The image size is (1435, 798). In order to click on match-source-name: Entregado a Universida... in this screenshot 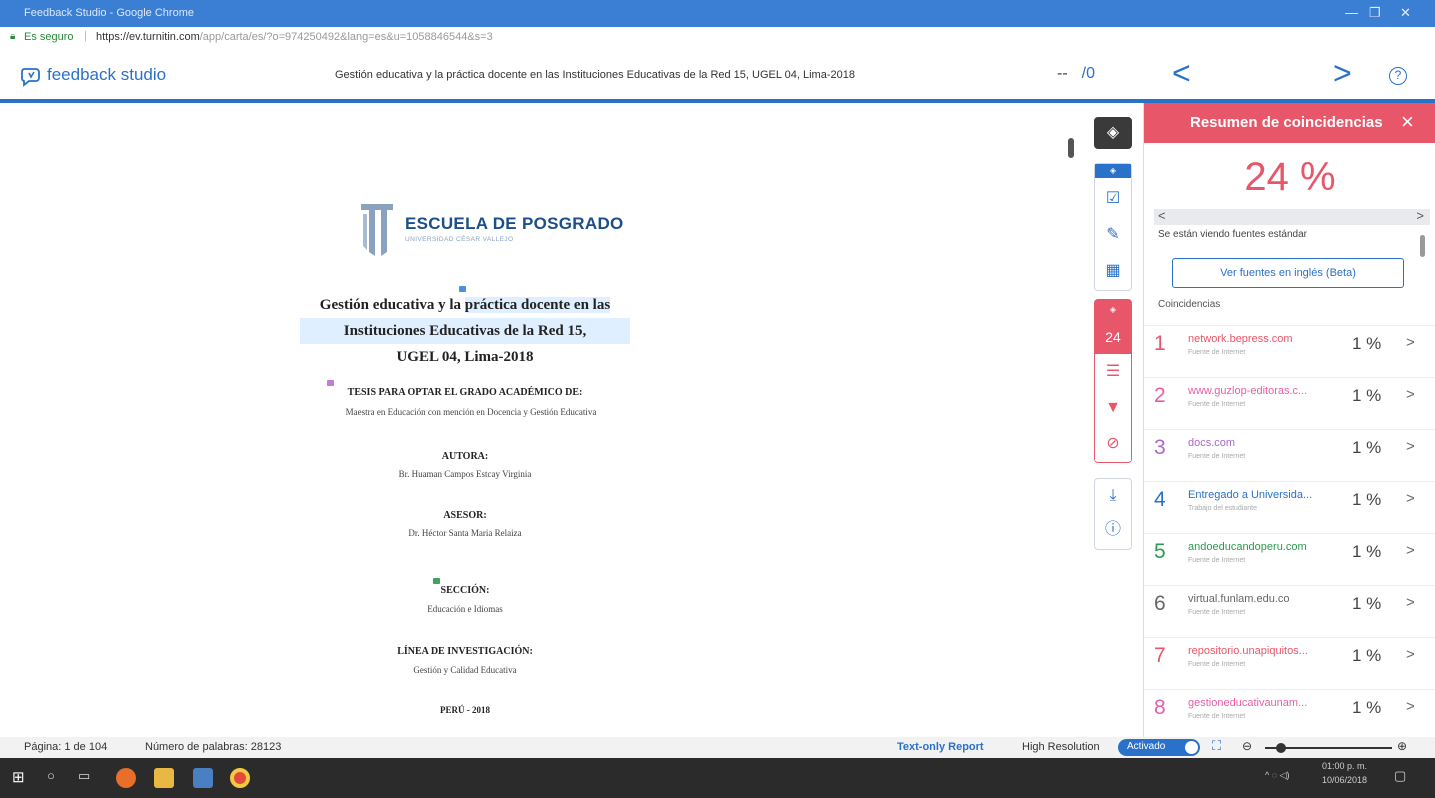, I will do `click(1253, 495)`.